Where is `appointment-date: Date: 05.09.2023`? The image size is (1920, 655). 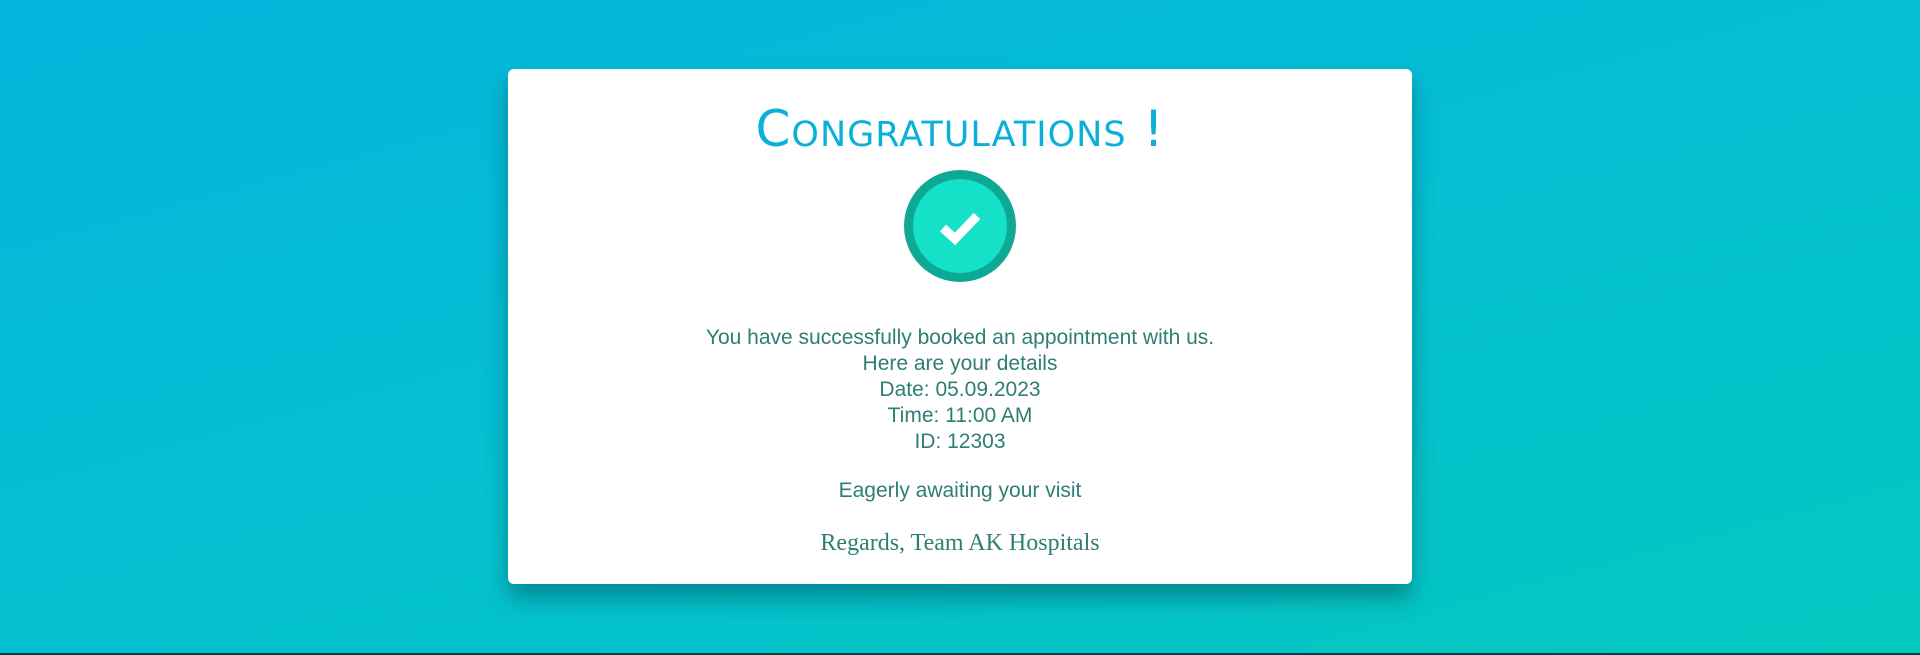 appointment-date: Date: 05.09.2023 is located at coordinates (960, 389).